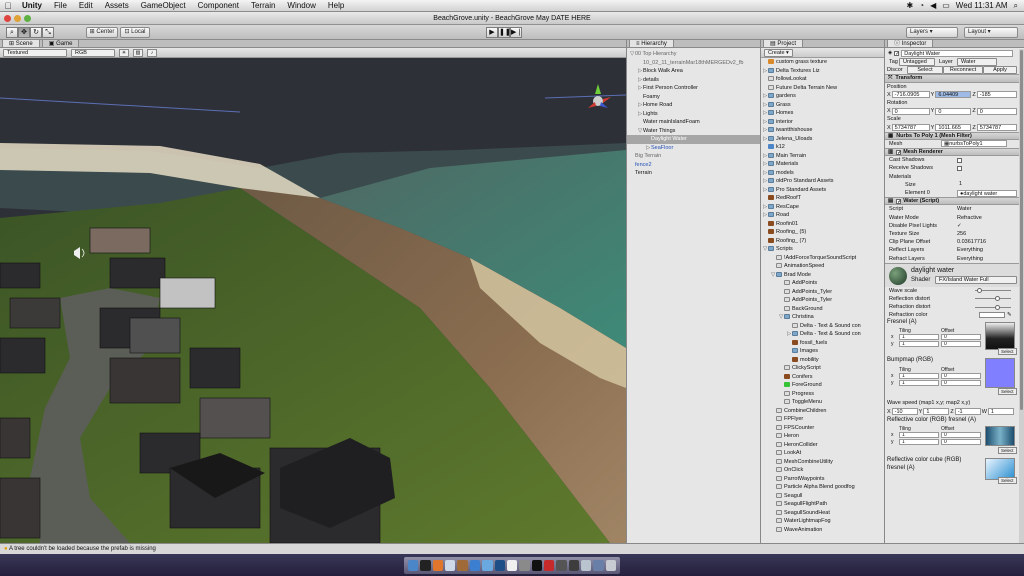 The height and width of the screenshot is (576, 1024). I want to click on position-y-field: 6.04409, so click(953, 95).